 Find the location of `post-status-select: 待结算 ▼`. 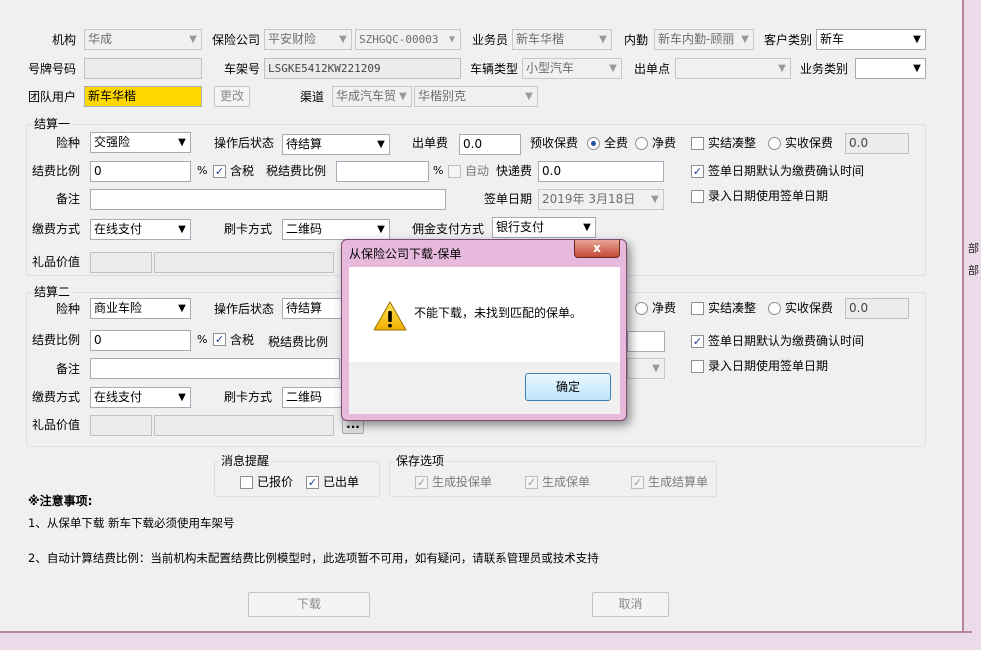

post-status-select: 待结算 ▼ is located at coordinates (336, 144).